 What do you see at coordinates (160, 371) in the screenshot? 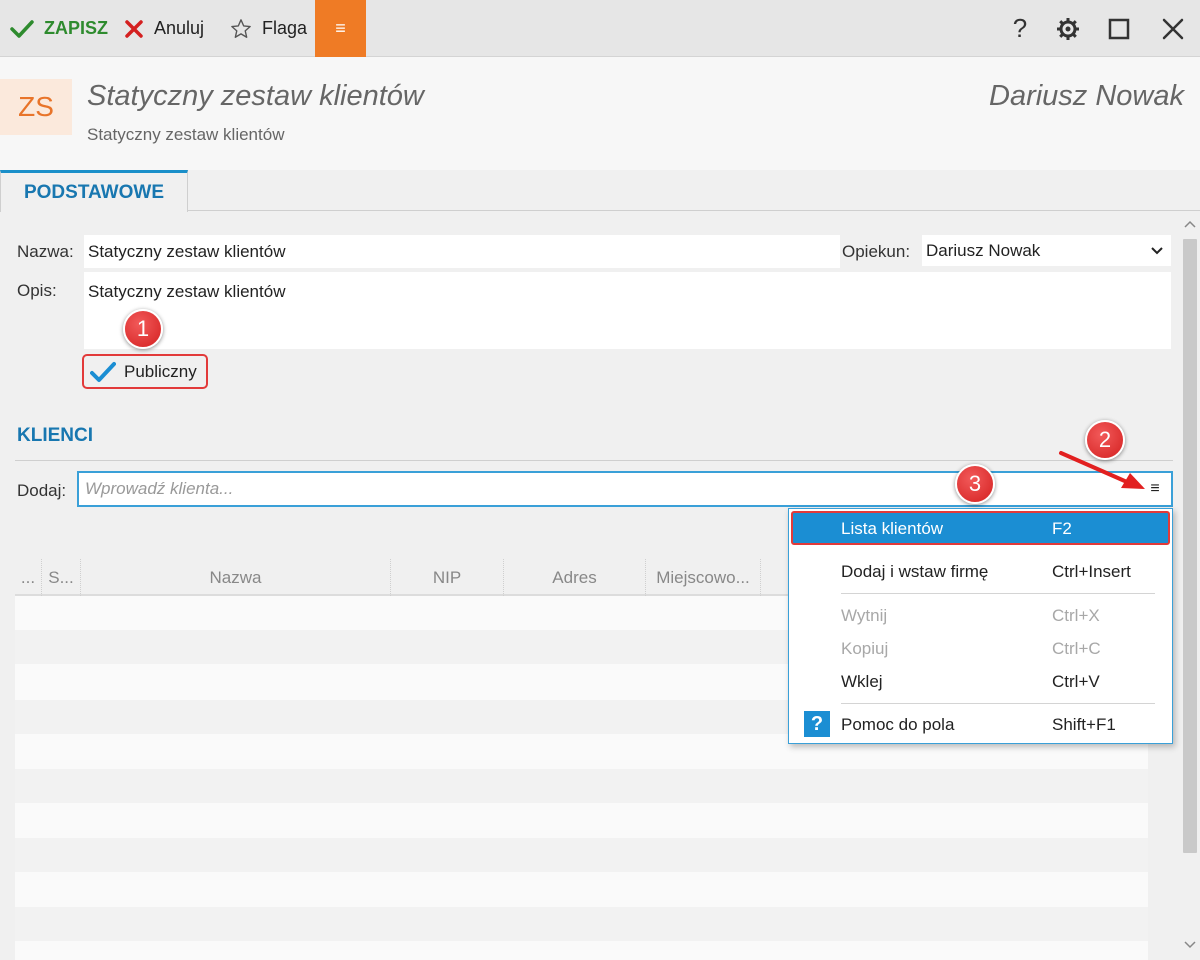
I see `public-label: Publiczny` at bounding box center [160, 371].